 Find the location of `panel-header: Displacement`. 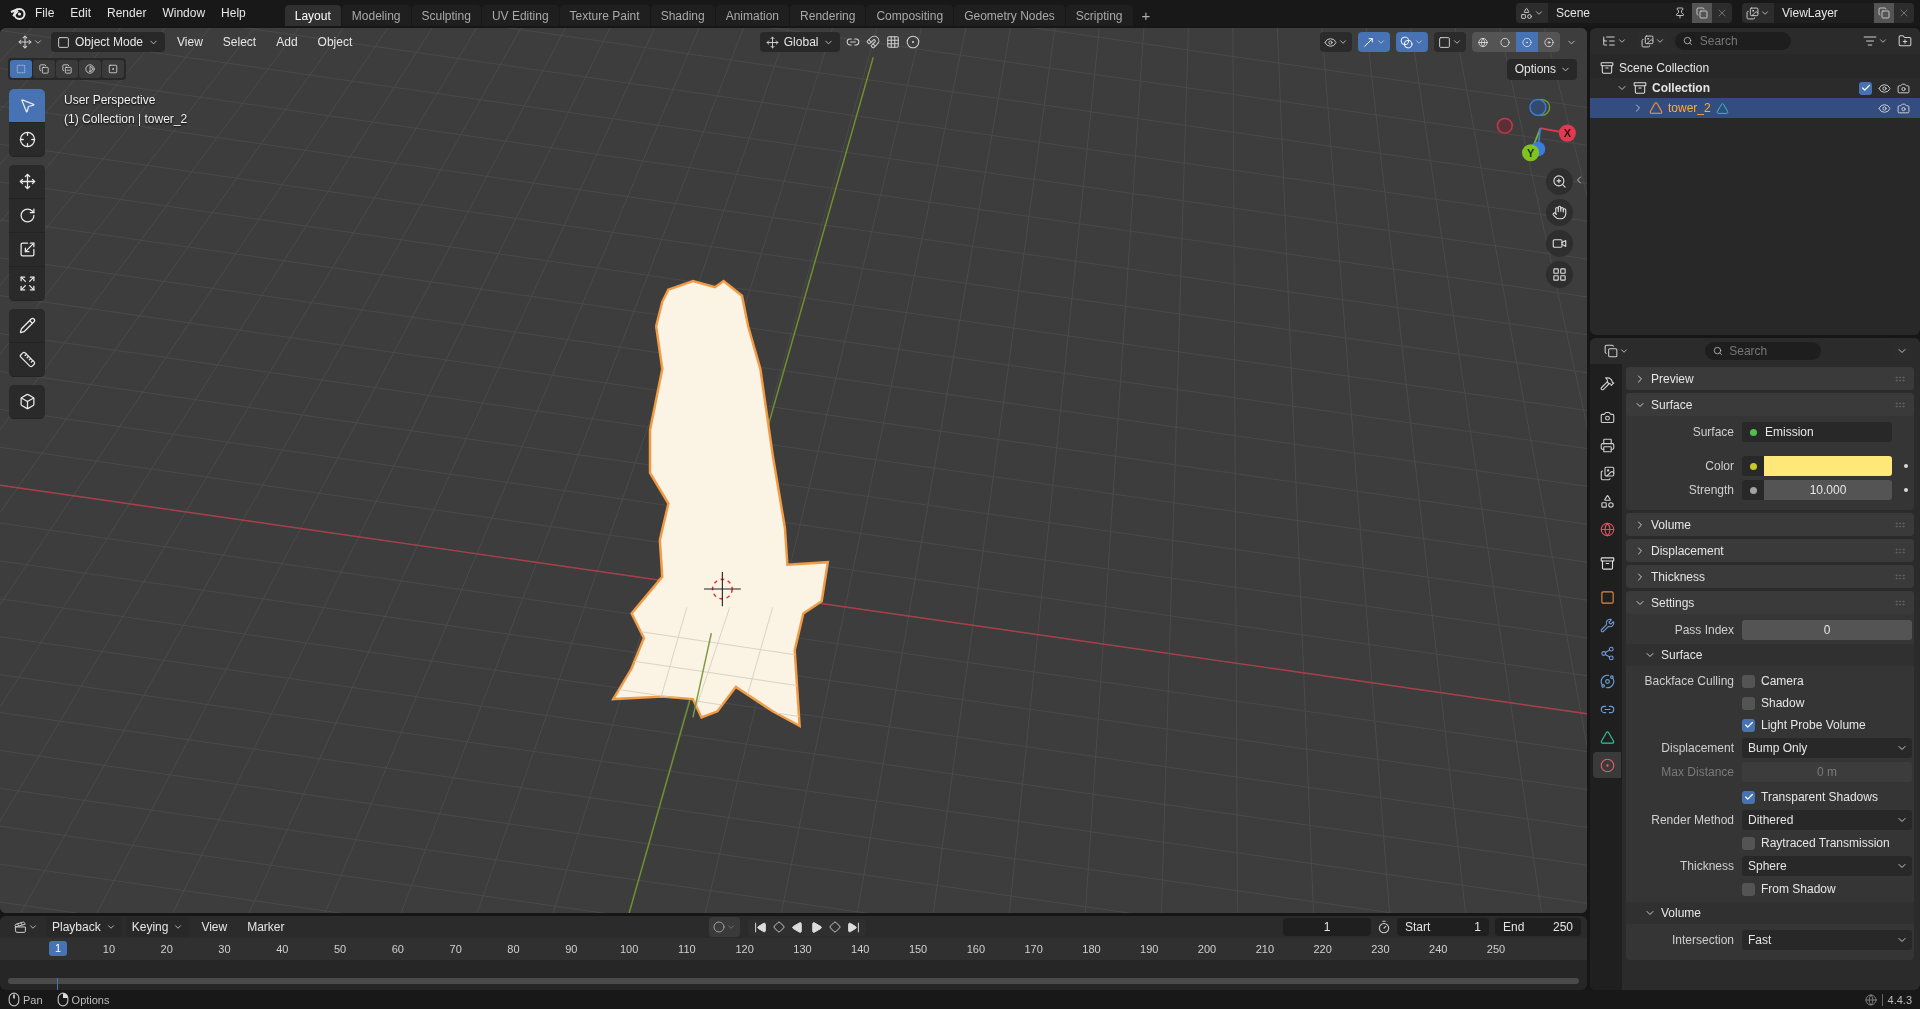

panel-header: Displacement is located at coordinates (1770, 550).